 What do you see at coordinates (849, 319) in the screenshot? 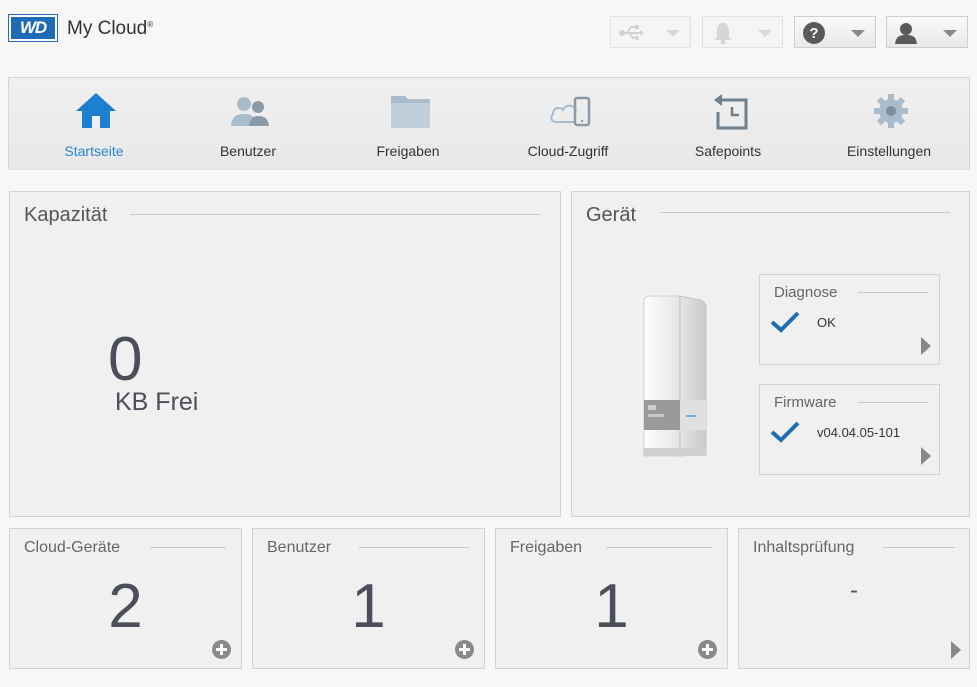
I see `diagnose-card: Diagnose OK` at bounding box center [849, 319].